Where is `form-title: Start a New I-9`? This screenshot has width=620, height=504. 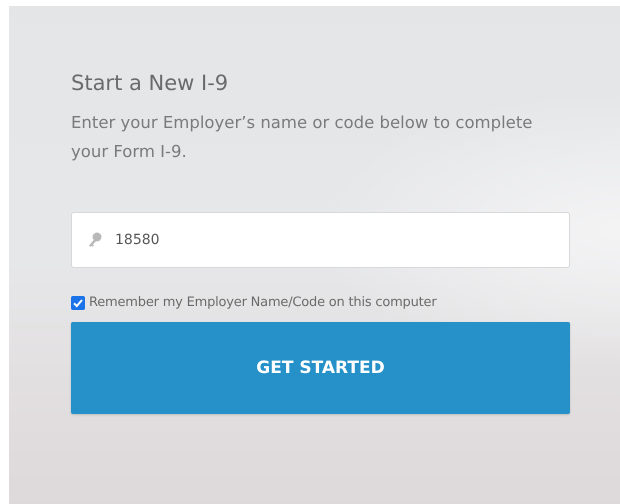
form-title: Start a New I-9 is located at coordinates (150, 83).